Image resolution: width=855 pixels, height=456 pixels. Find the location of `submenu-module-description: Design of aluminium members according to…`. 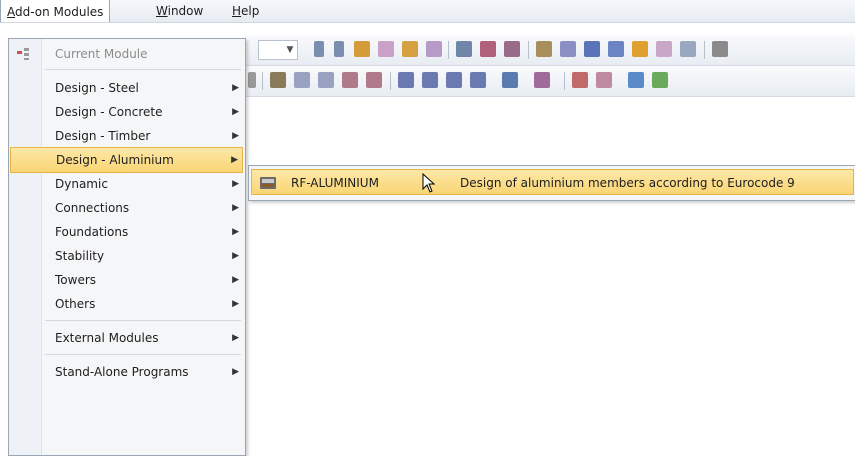

submenu-module-description: Design of aluminium members according to… is located at coordinates (627, 183).